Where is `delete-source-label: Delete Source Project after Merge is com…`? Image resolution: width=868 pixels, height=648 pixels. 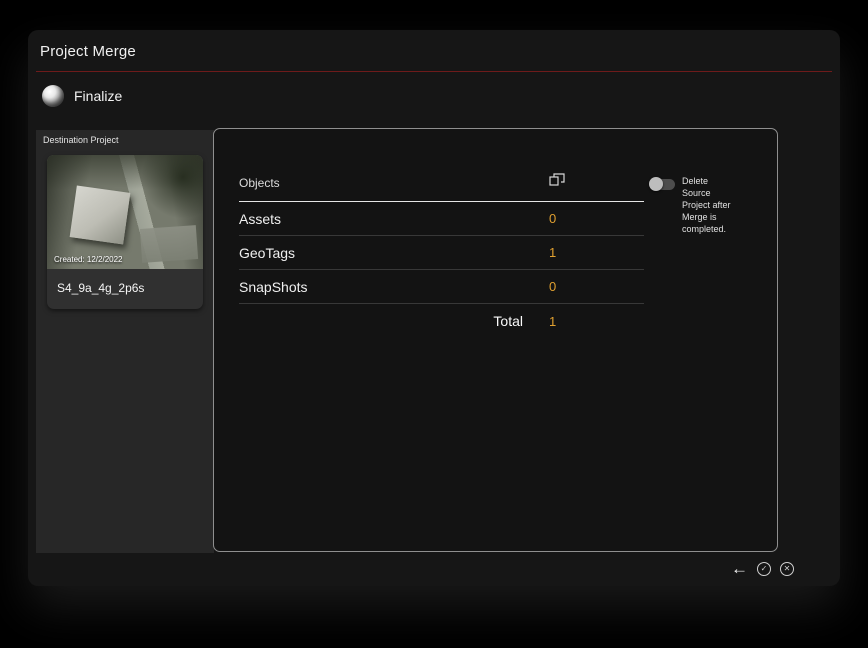
delete-source-label: Delete Source Project after Merge is com… is located at coordinates (706, 205).